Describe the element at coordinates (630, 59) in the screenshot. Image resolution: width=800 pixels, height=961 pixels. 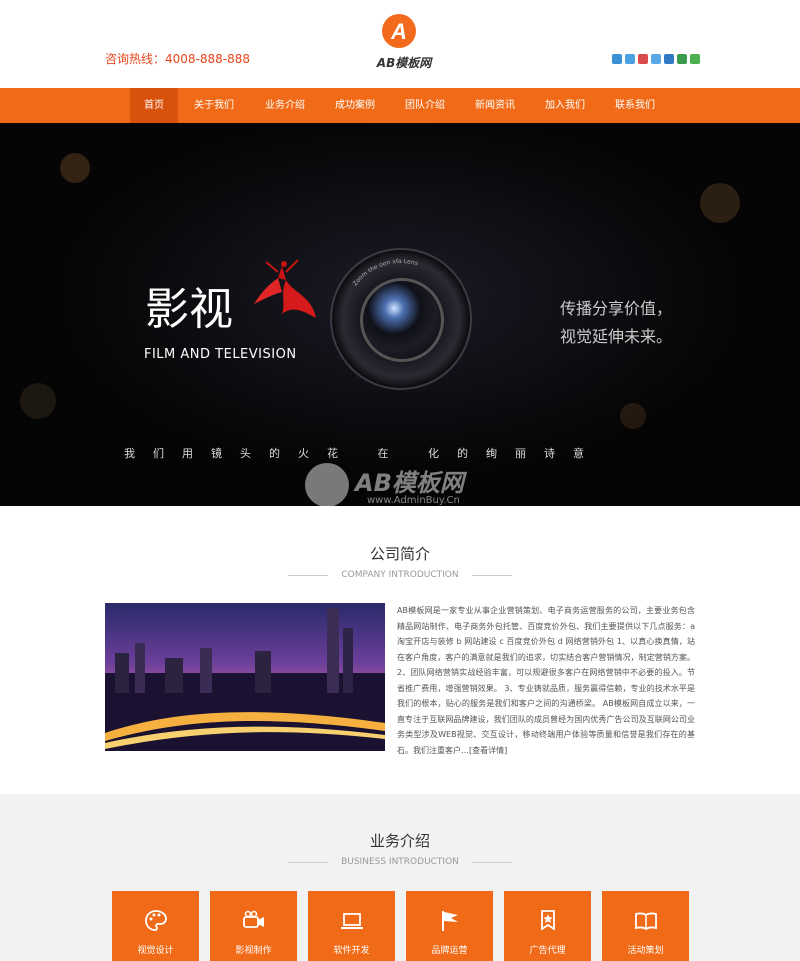
I see `share-weibo-icon` at that location.